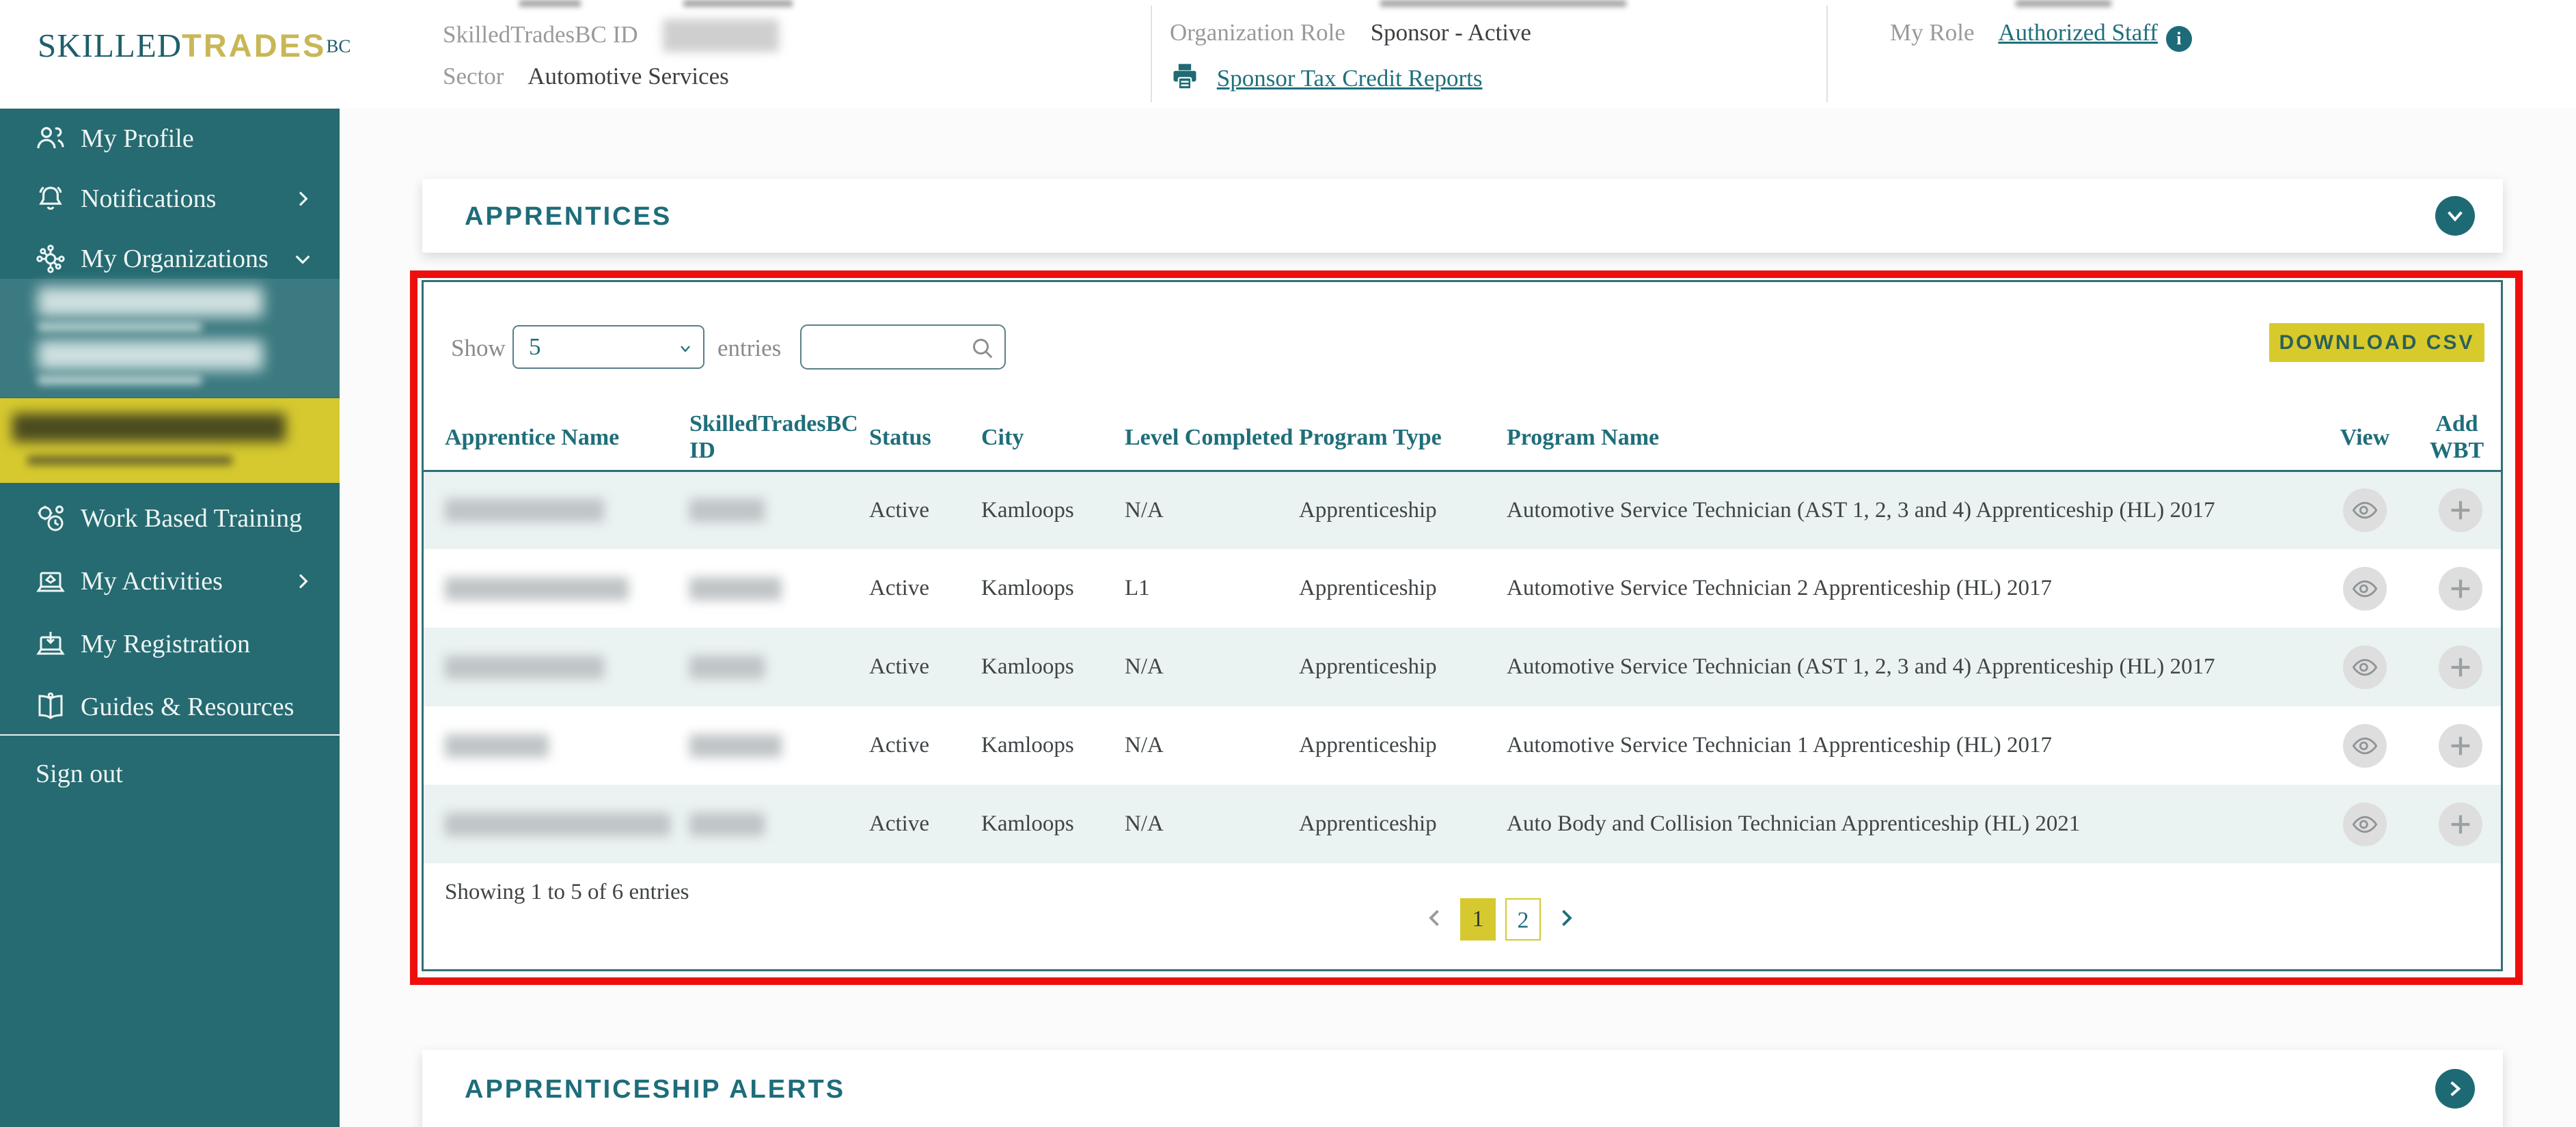 The height and width of the screenshot is (1127, 2576). I want to click on col-apprentice-name: Apprentice Name, so click(556, 438).